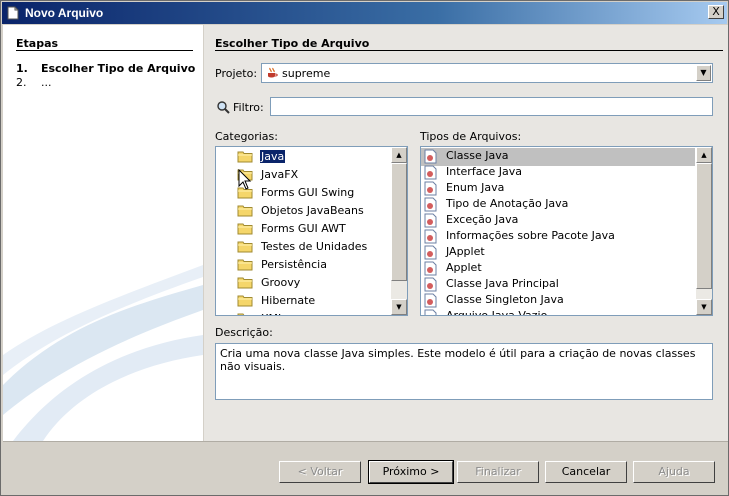 Image resolution: width=729 pixels, height=496 pixels. I want to click on close-icon: X, so click(716, 11).